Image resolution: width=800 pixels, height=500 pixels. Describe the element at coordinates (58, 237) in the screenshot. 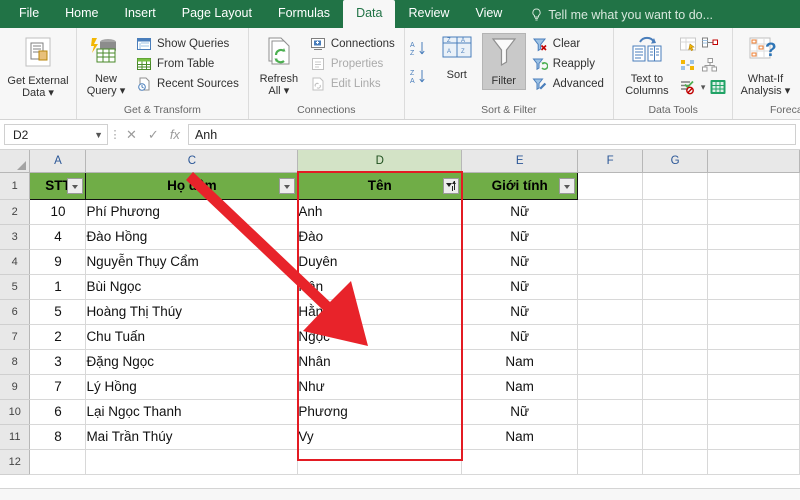

I see `cell-stt: 4` at that location.